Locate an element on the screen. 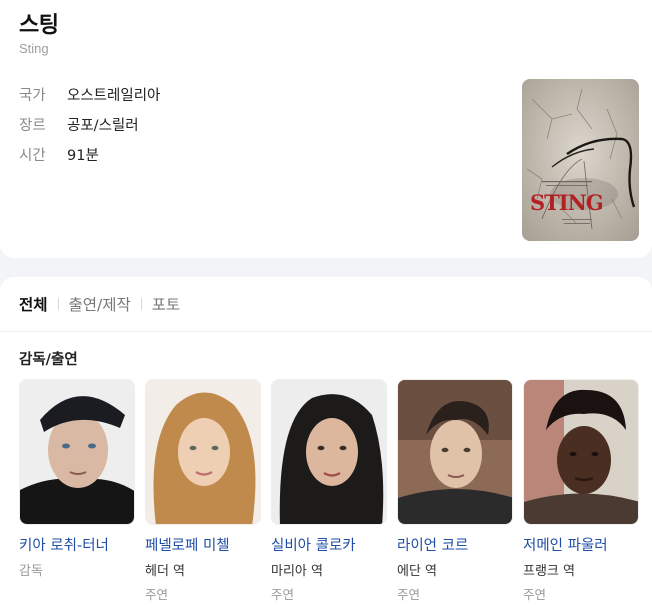  tab-cast-crew: 출연/제작 is located at coordinates (100, 304).